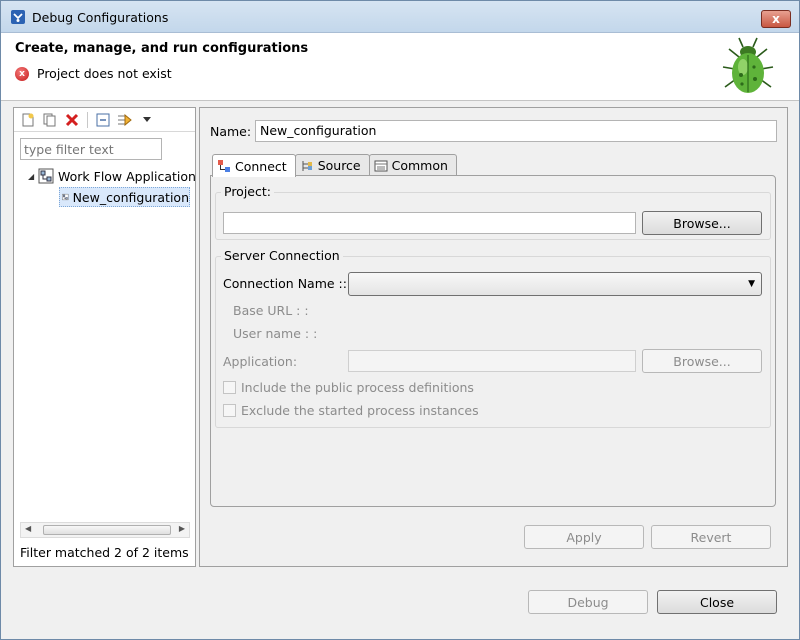 Image resolution: width=800 pixels, height=640 pixels. Describe the element at coordinates (247, 191) in the screenshot. I see `project-group-title: Project:` at that location.